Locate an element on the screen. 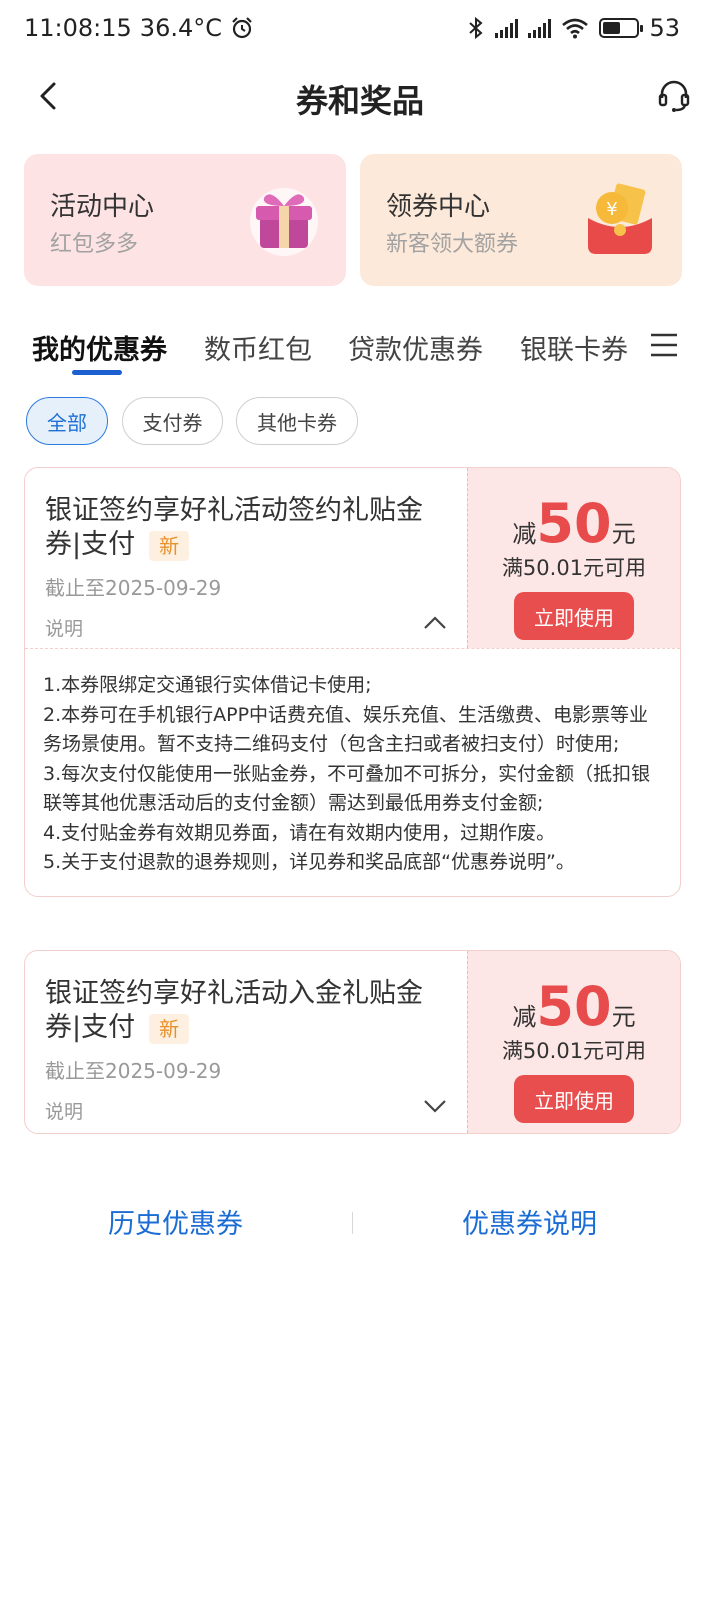  coupon-tabs: 我的优惠券 数币红包 贷款优惠券 银联卡券 is located at coordinates (360, 352).